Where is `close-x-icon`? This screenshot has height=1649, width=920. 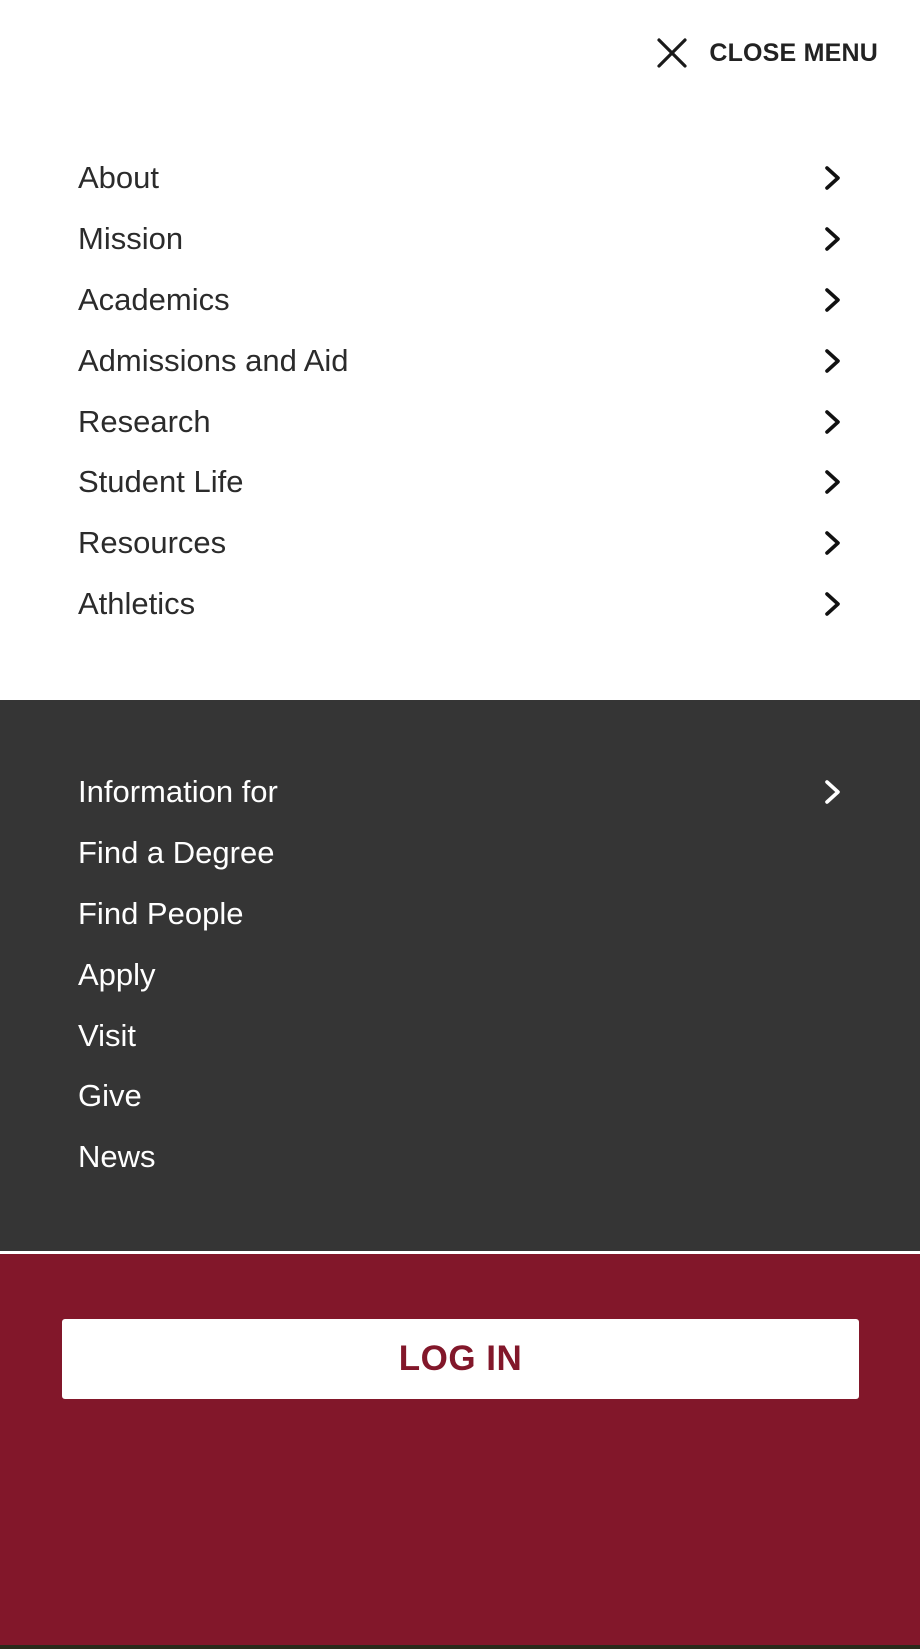 close-x-icon is located at coordinates (672, 53).